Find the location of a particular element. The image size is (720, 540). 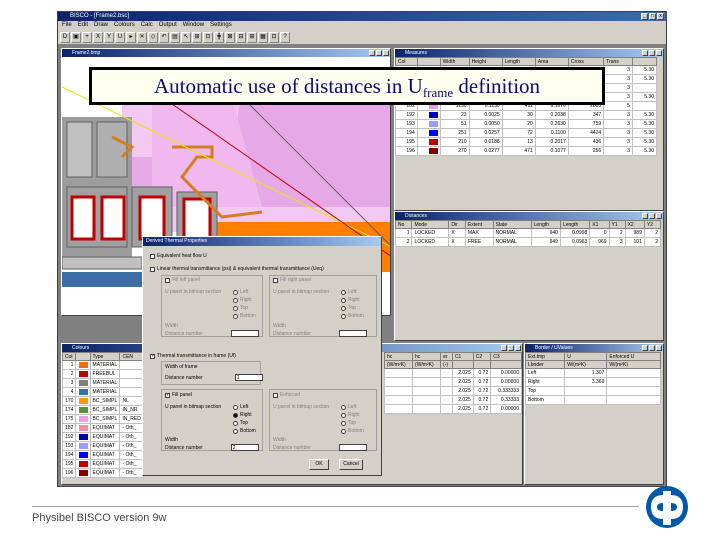

table-row: 196 EQUIMAT - Oth_ is located at coordinates (103, 473).